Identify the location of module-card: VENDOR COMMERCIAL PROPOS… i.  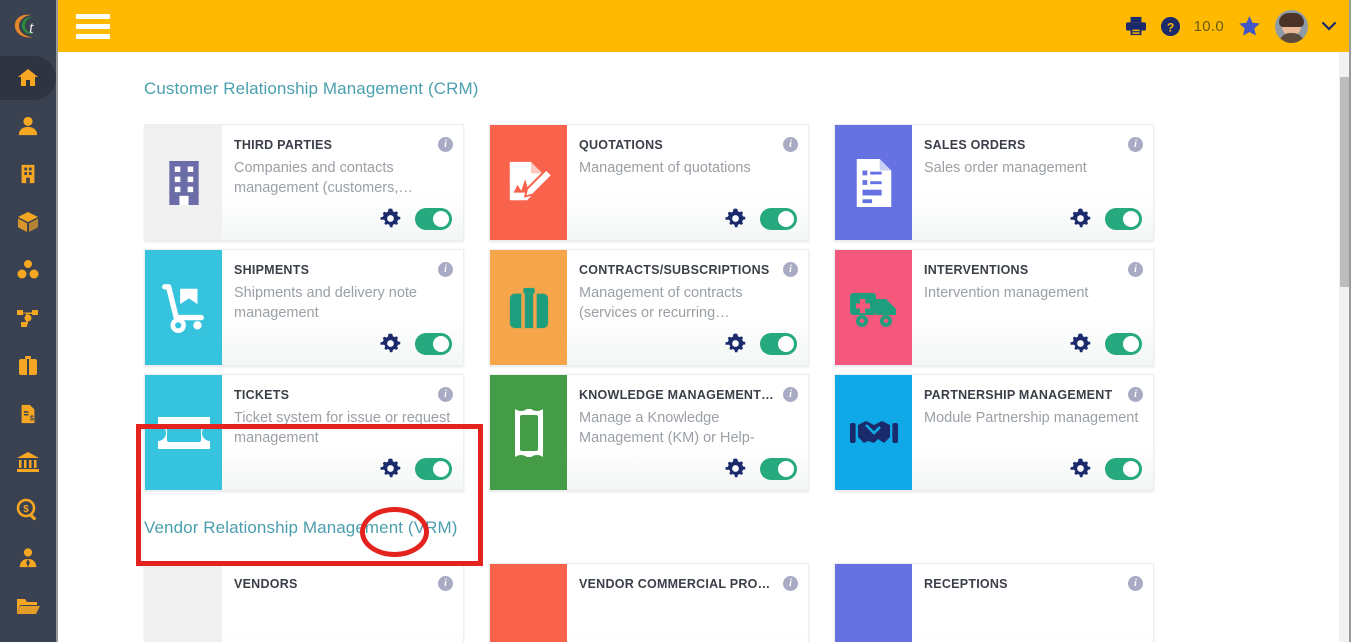
(649, 602).